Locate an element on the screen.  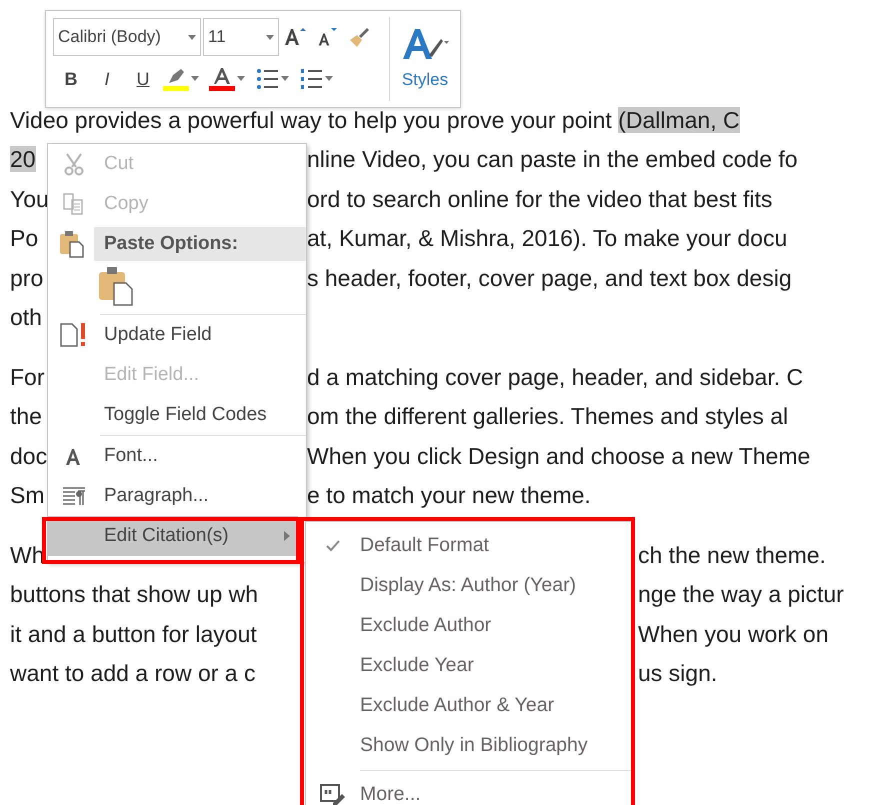
menu-item: Toggle Field Codes is located at coordinates (177, 415).